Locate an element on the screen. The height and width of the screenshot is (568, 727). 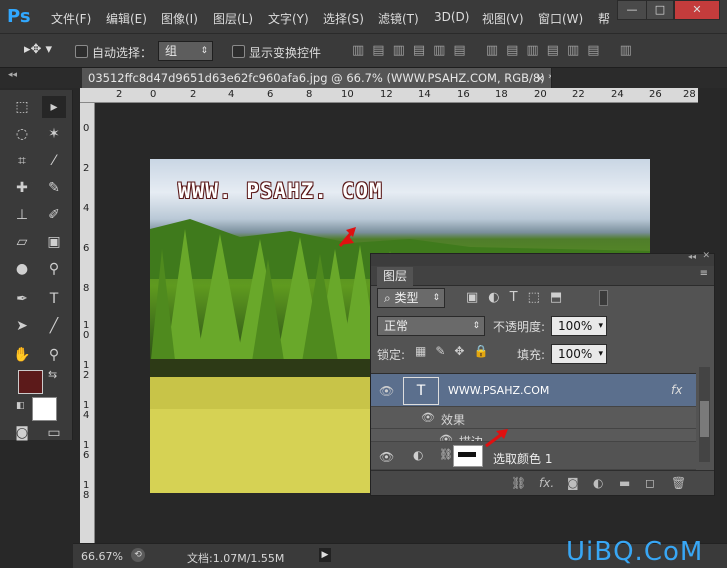
collapse-panel-icon: ◂◂ is located at coordinates (692, 256).